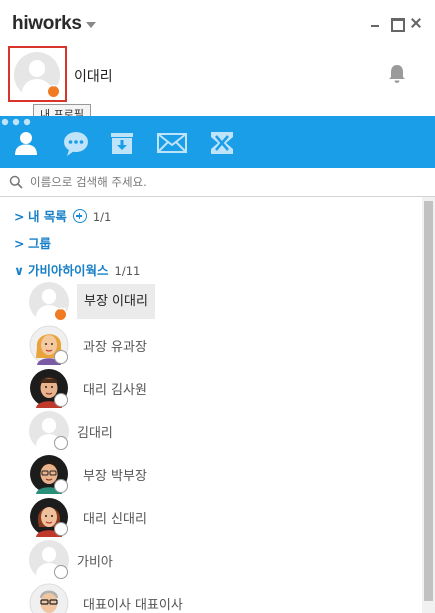 The width and height of the screenshot is (435, 613). Describe the element at coordinates (52, 23) in the screenshot. I see `brand-rest: iworks` at that location.